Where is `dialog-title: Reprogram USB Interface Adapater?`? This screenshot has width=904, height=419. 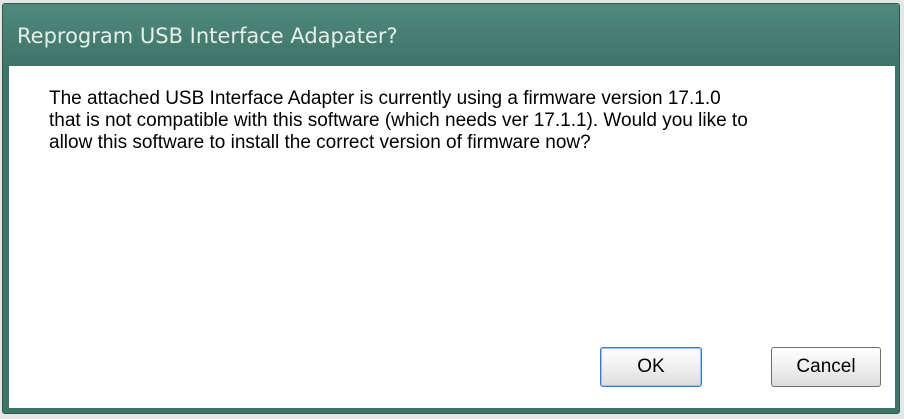
dialog-title: Reprogram USB Interface Adapater? is located at coordinates (207, 36).